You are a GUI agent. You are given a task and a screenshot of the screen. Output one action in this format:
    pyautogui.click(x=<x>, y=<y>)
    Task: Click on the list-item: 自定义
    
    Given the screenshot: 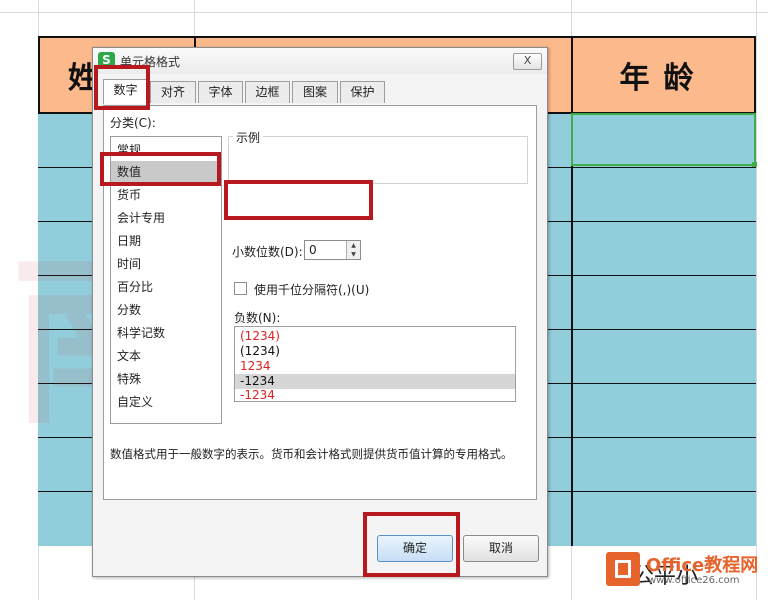 What is the action you would take?
    pyautogui.click(x=166, y=402)
    